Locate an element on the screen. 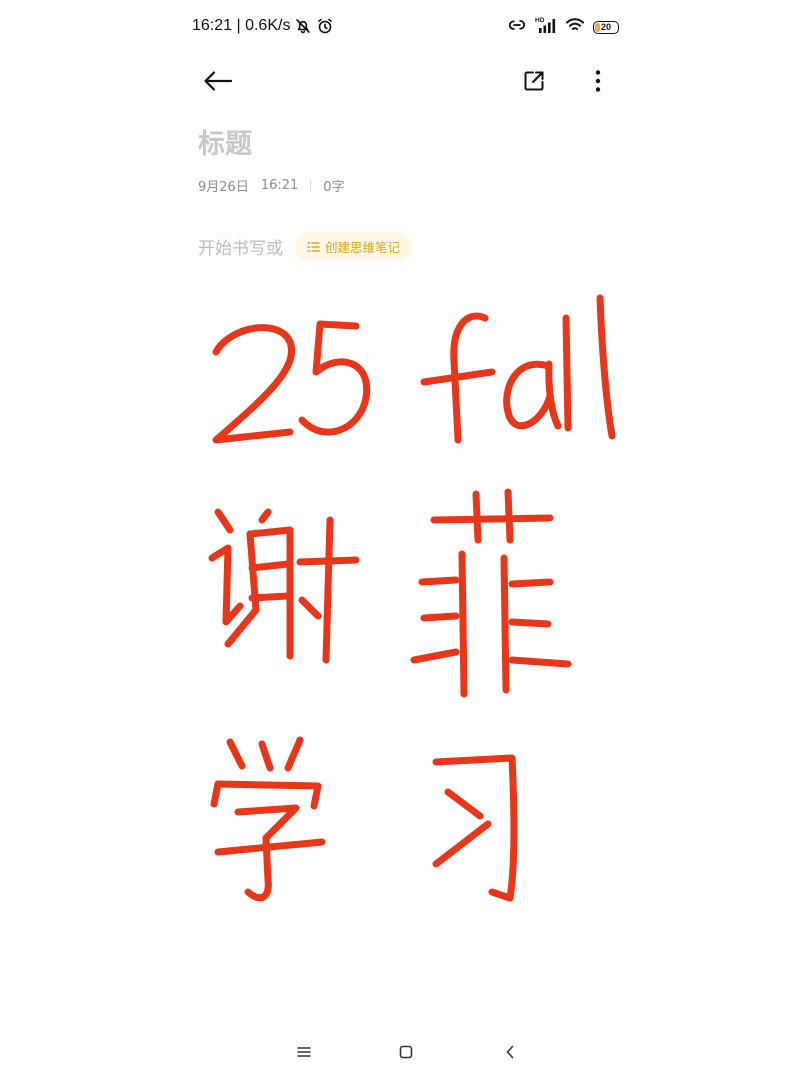  note-meta: 9月26日 16:21 0字 is located at coordinates (271, 185).